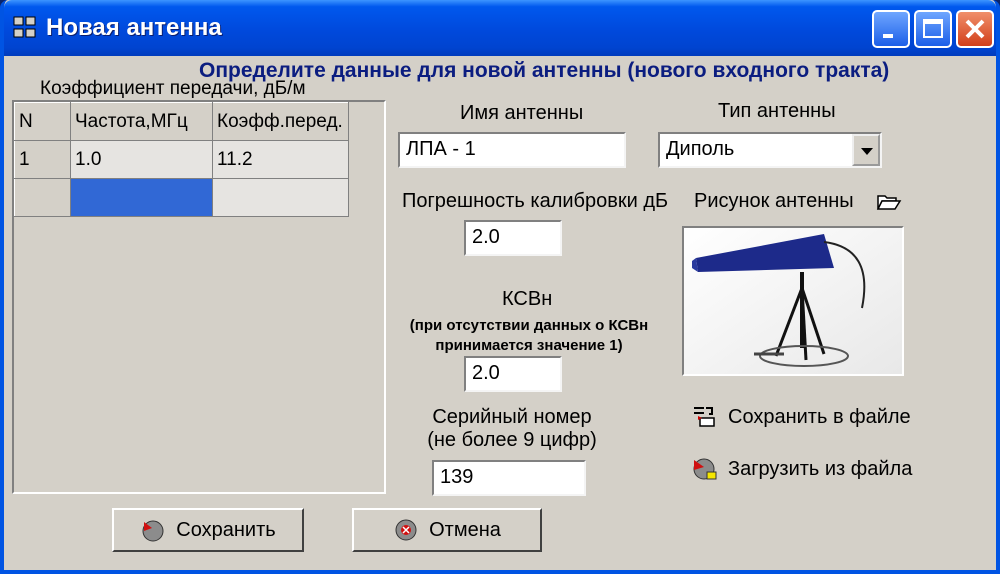 Image resolution: width=1000 pixels, height=574 pixels. I want to click on table-row-new, so click(181, 197).